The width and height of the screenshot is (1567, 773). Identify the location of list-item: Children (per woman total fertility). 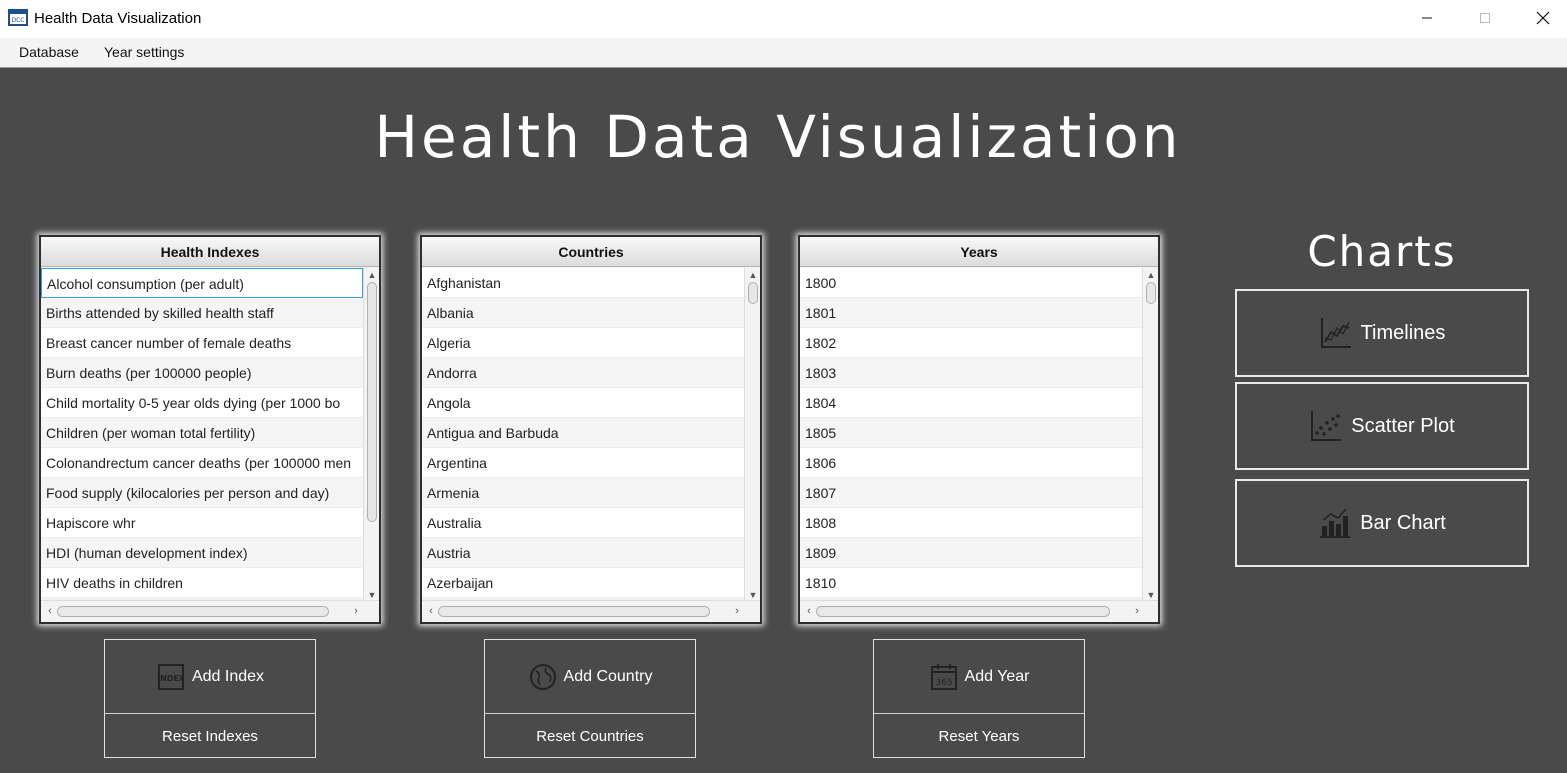
(202, 433).